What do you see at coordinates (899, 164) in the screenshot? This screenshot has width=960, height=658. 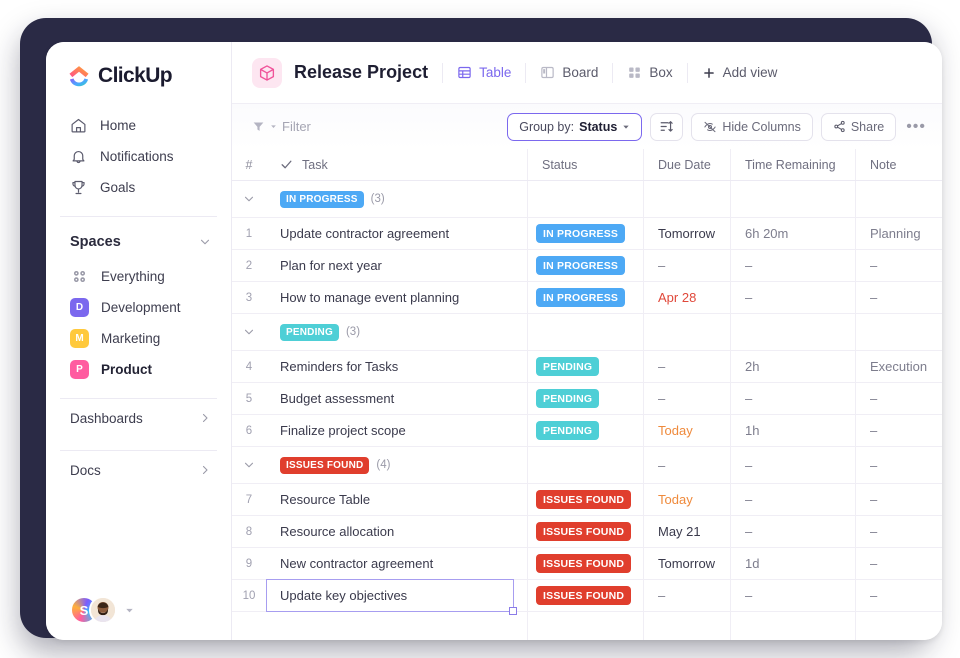 I see `column-header-note: Note` at bounding box center [899, 164].